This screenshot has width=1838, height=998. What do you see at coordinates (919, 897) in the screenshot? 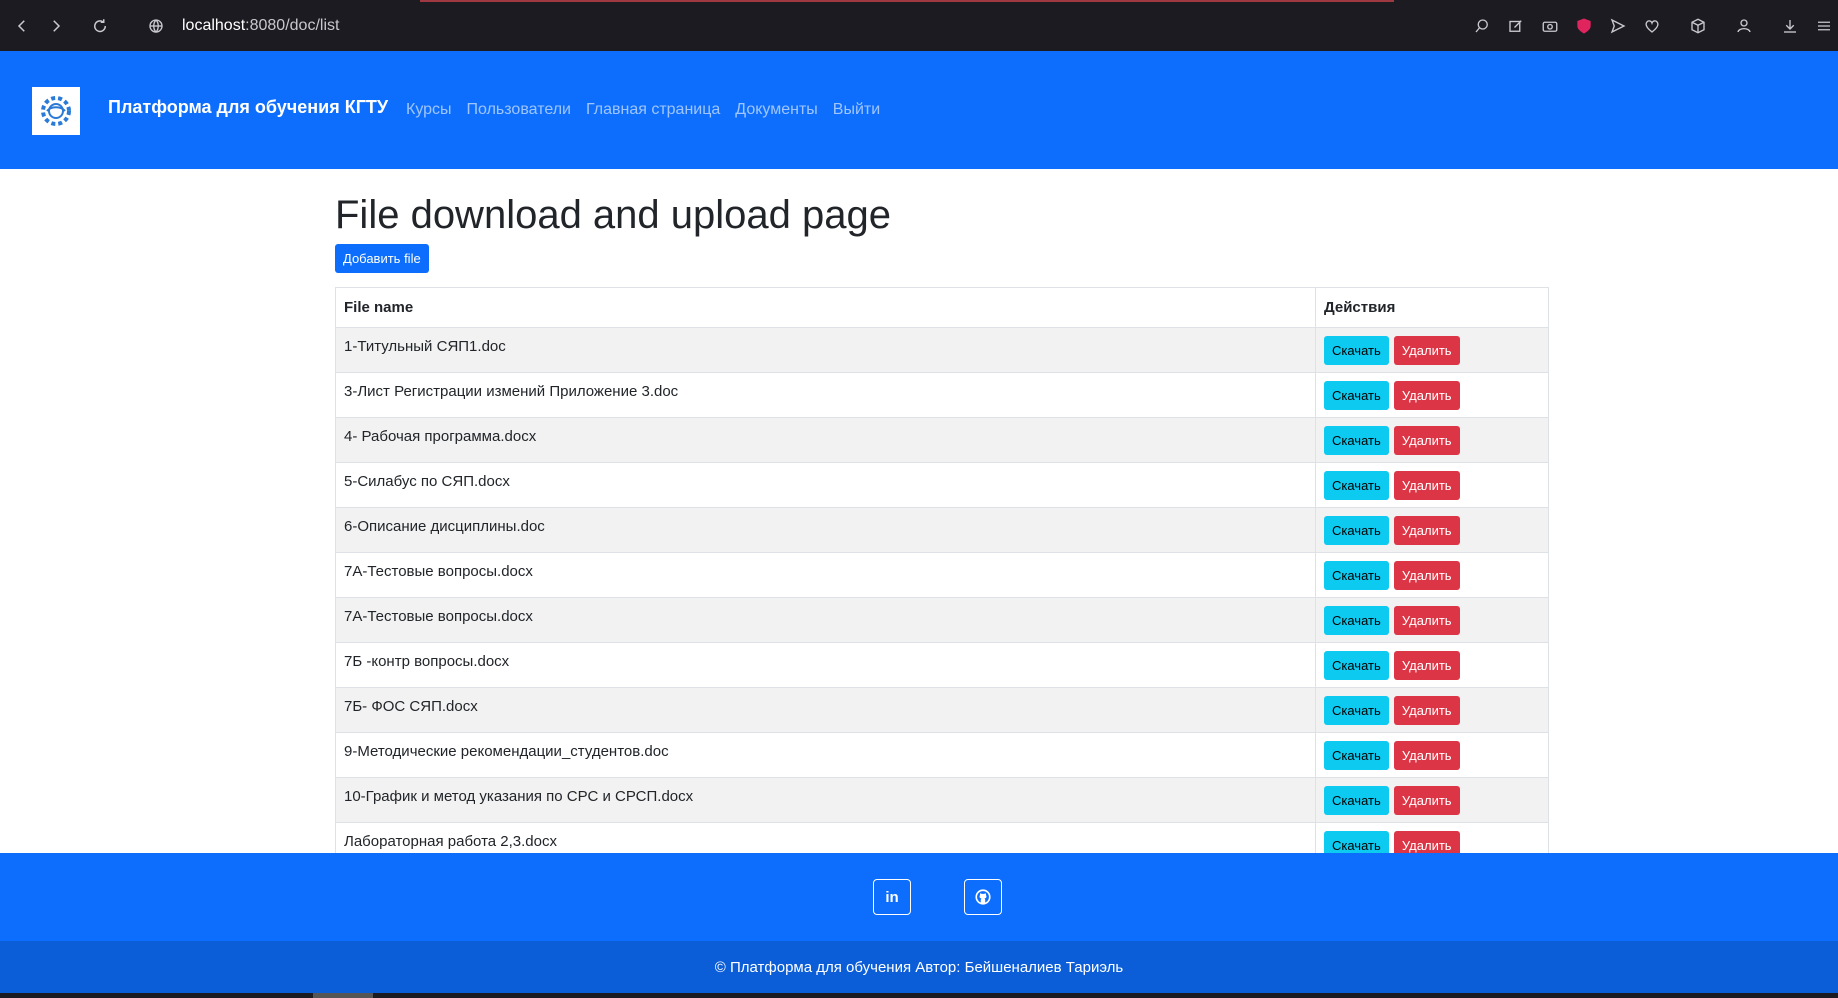
I see `footer-social: in` at bounding box center [919, 897].